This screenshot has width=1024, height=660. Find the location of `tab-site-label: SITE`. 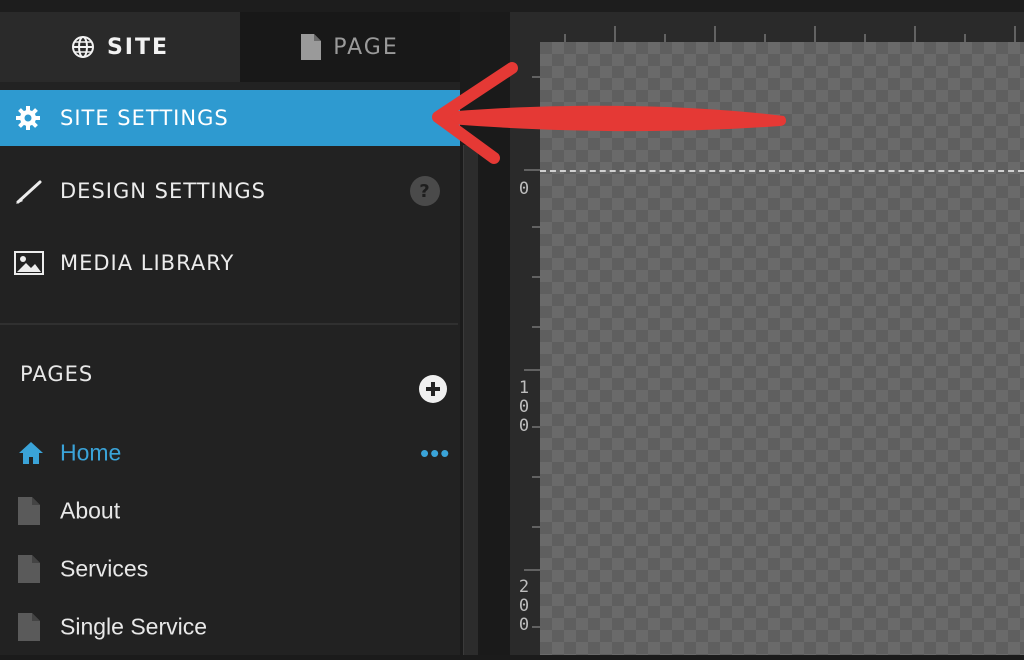

tab-site-label: SITE is located at coordinates (138, 47).